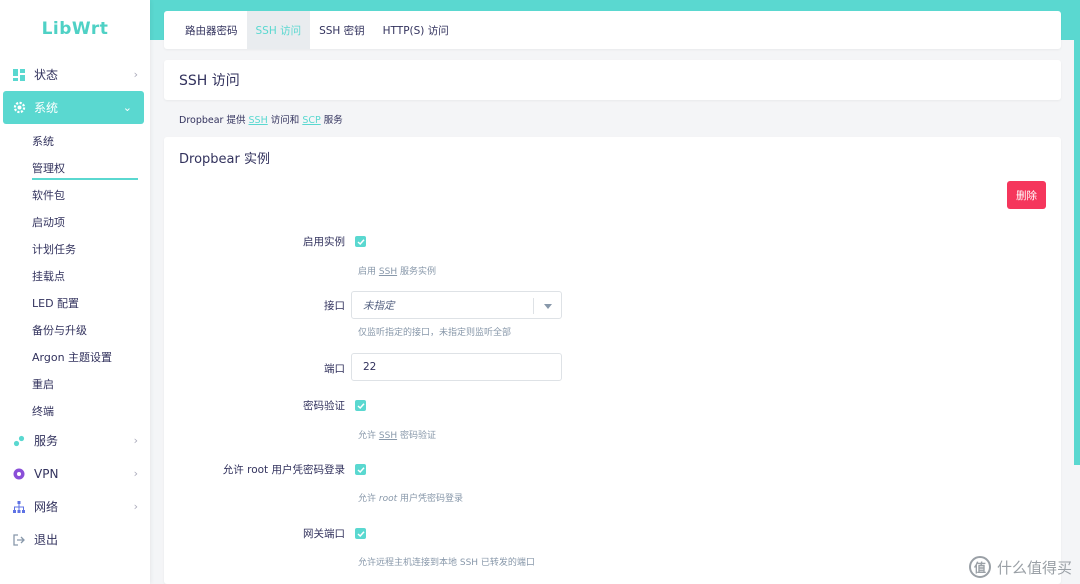  Describe the element at coordinates (979, 567) in the screenshot. I see `watermark-logo-icon: 值` at that location.